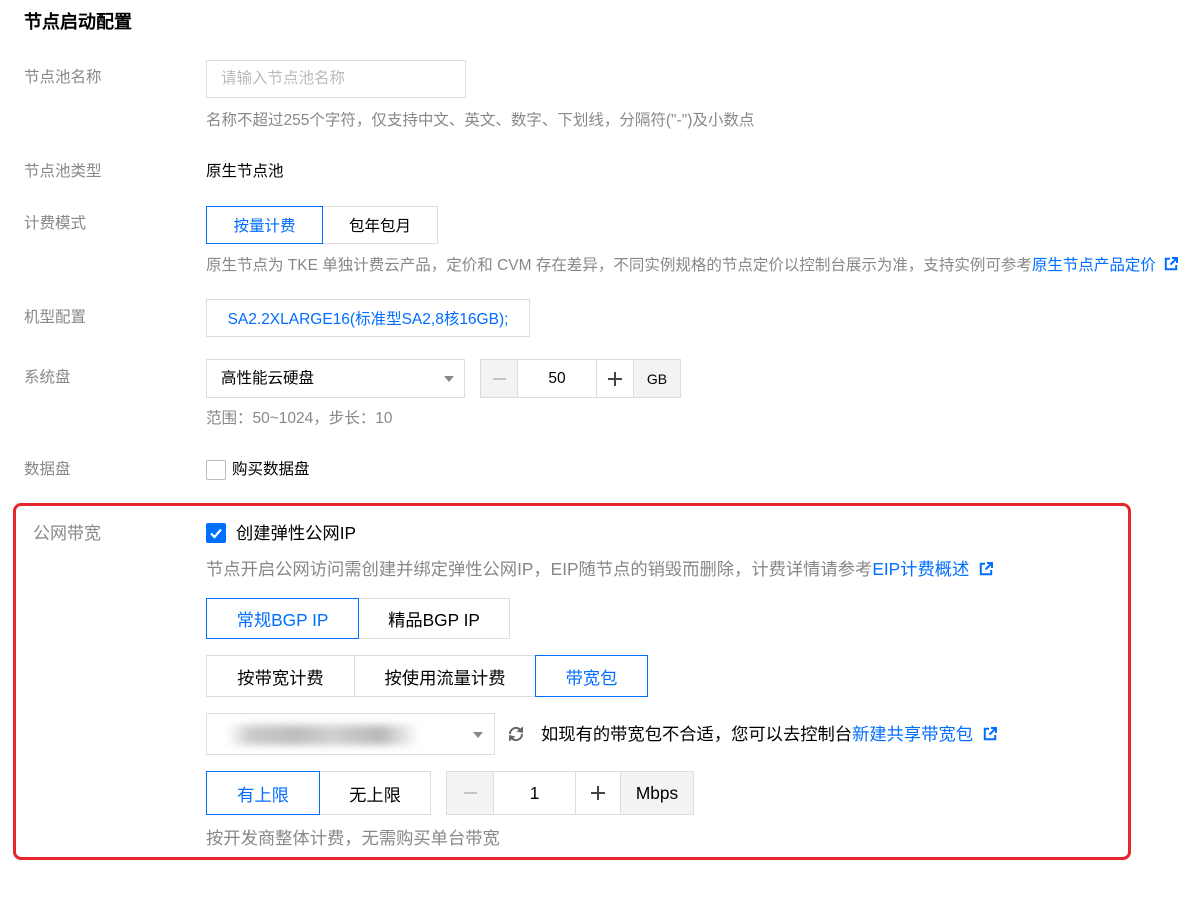  Describe the element at coordinates (323, 735) in the screenshot. I see `obscured-package-value` at that location.